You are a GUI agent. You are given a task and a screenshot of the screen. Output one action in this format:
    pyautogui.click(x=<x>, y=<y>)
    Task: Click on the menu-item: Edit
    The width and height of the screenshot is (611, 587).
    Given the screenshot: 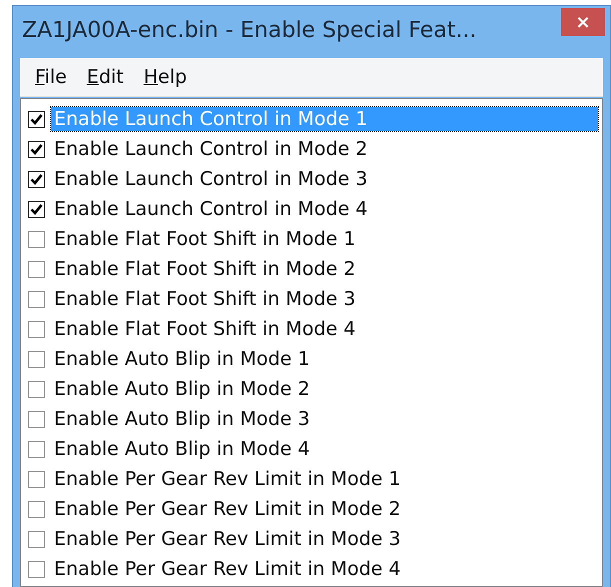 What is the action you would take?
    pyautogui.click(x=105, y=77)
    